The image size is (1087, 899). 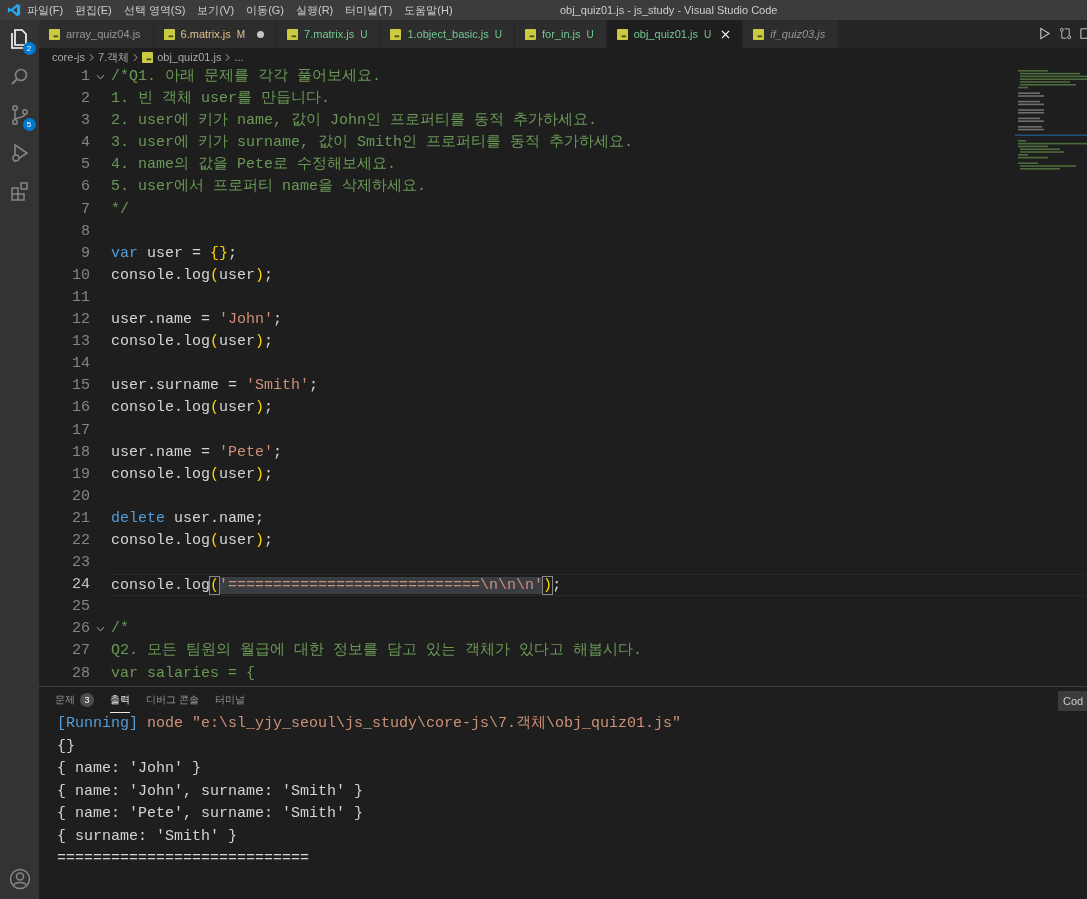 I want to click on breadcrumb-item: obj_quiz01.js, so click(x=189, y=57).